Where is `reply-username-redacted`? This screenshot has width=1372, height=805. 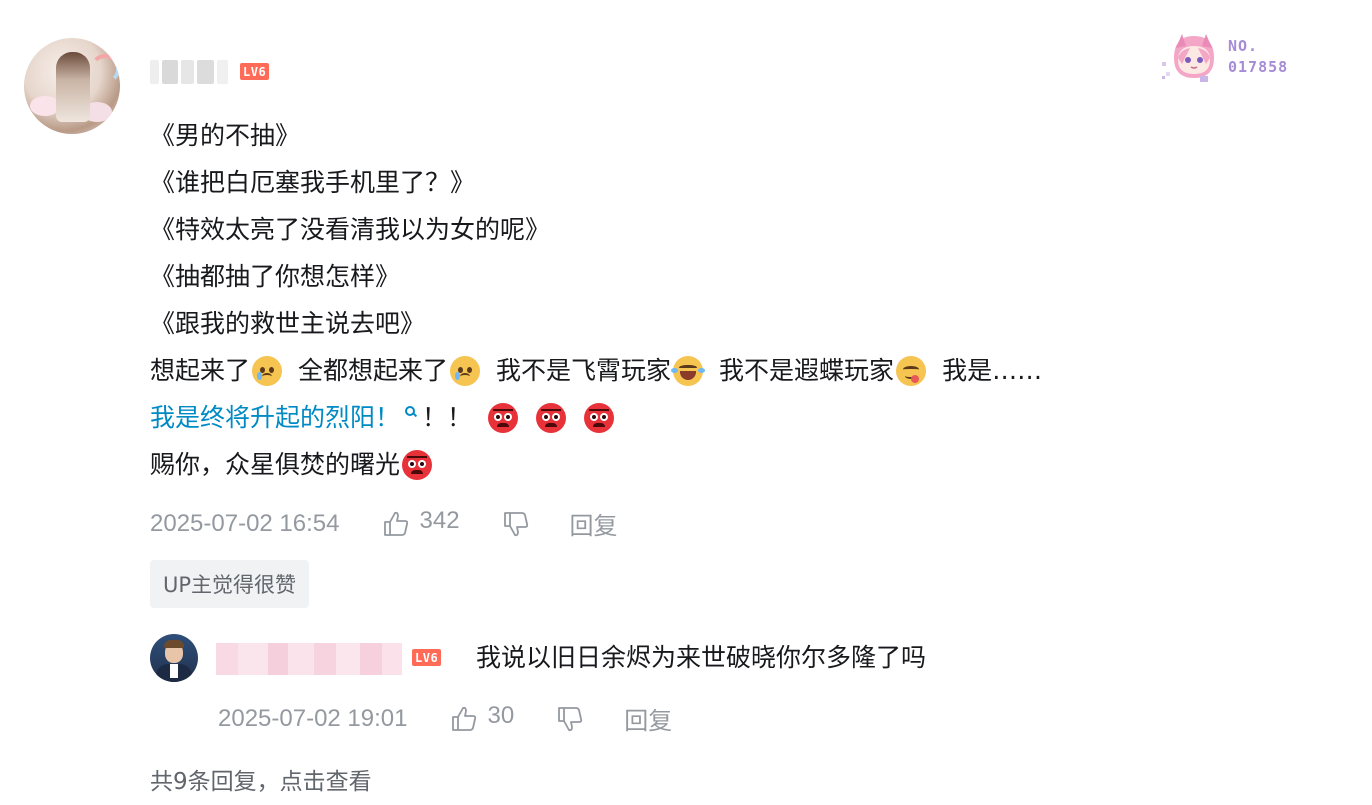
reply-username-redacted is located at coordinates (309, 659).